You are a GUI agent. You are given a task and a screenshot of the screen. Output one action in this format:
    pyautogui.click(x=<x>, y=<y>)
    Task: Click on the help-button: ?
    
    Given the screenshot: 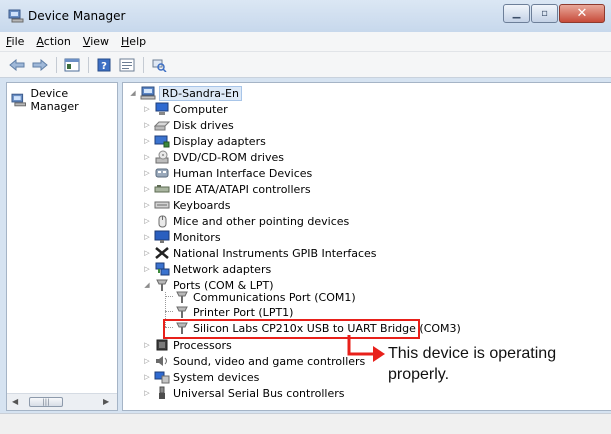 What is the action you would take?
    pyautogui.click(x=104, y=65)
    